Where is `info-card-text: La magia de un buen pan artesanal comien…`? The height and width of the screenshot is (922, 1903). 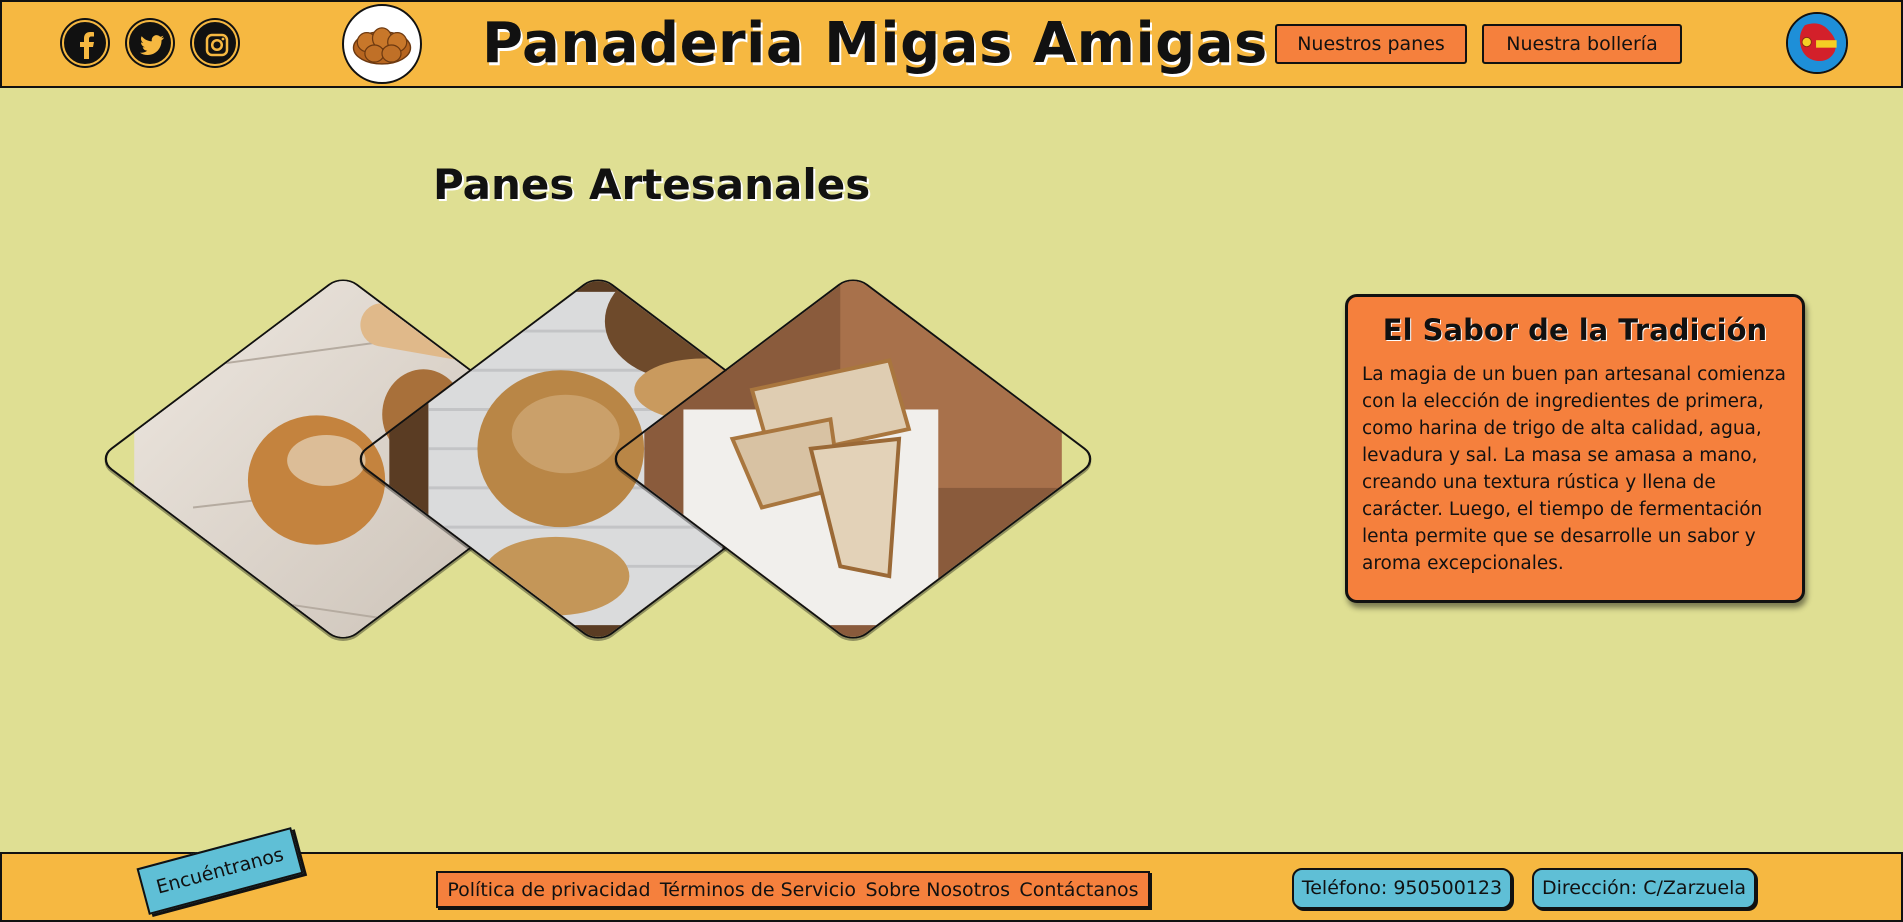 info-card-text: La magia de un buen pan artesanal comien… is located at coordinates (1574, 469).